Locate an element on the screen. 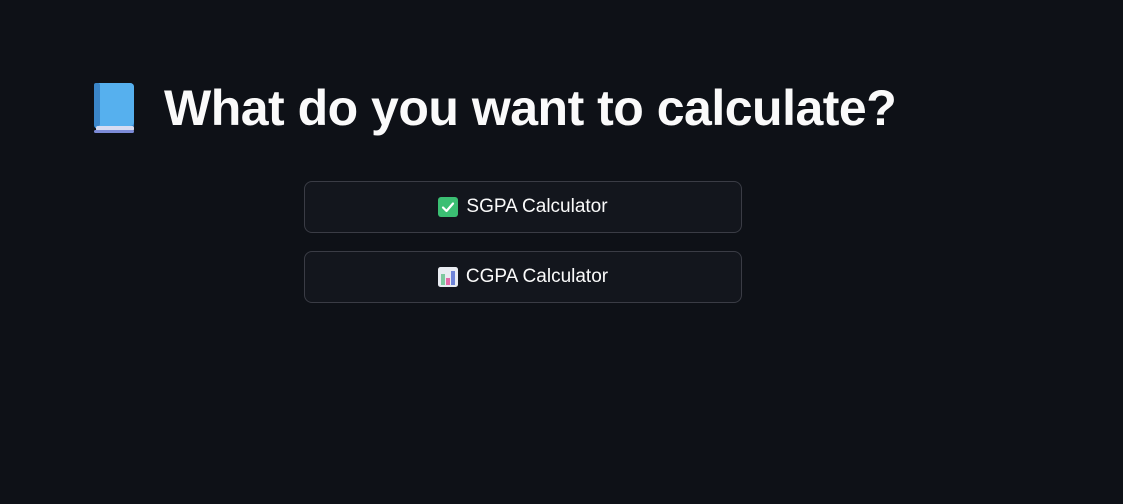 The height and width of the screenshot is (504, 1123). sgpa-calculator-label: SGPA Calculator is located at coordinates (537, 206).